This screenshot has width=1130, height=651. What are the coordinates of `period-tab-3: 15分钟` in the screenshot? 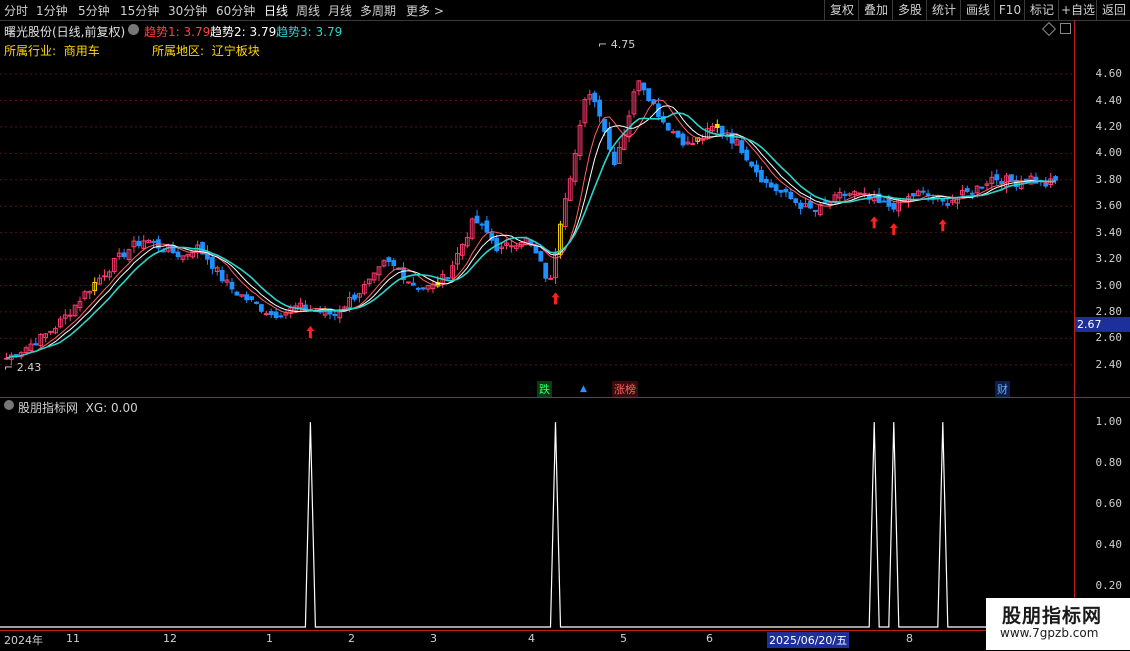 It's located at (139, 10).